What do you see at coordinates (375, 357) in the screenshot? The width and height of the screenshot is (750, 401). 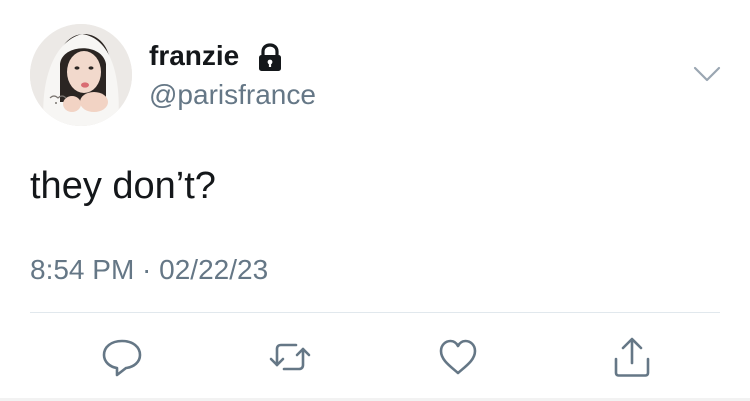 I see `action-bar` at bounding box center [375, 357].